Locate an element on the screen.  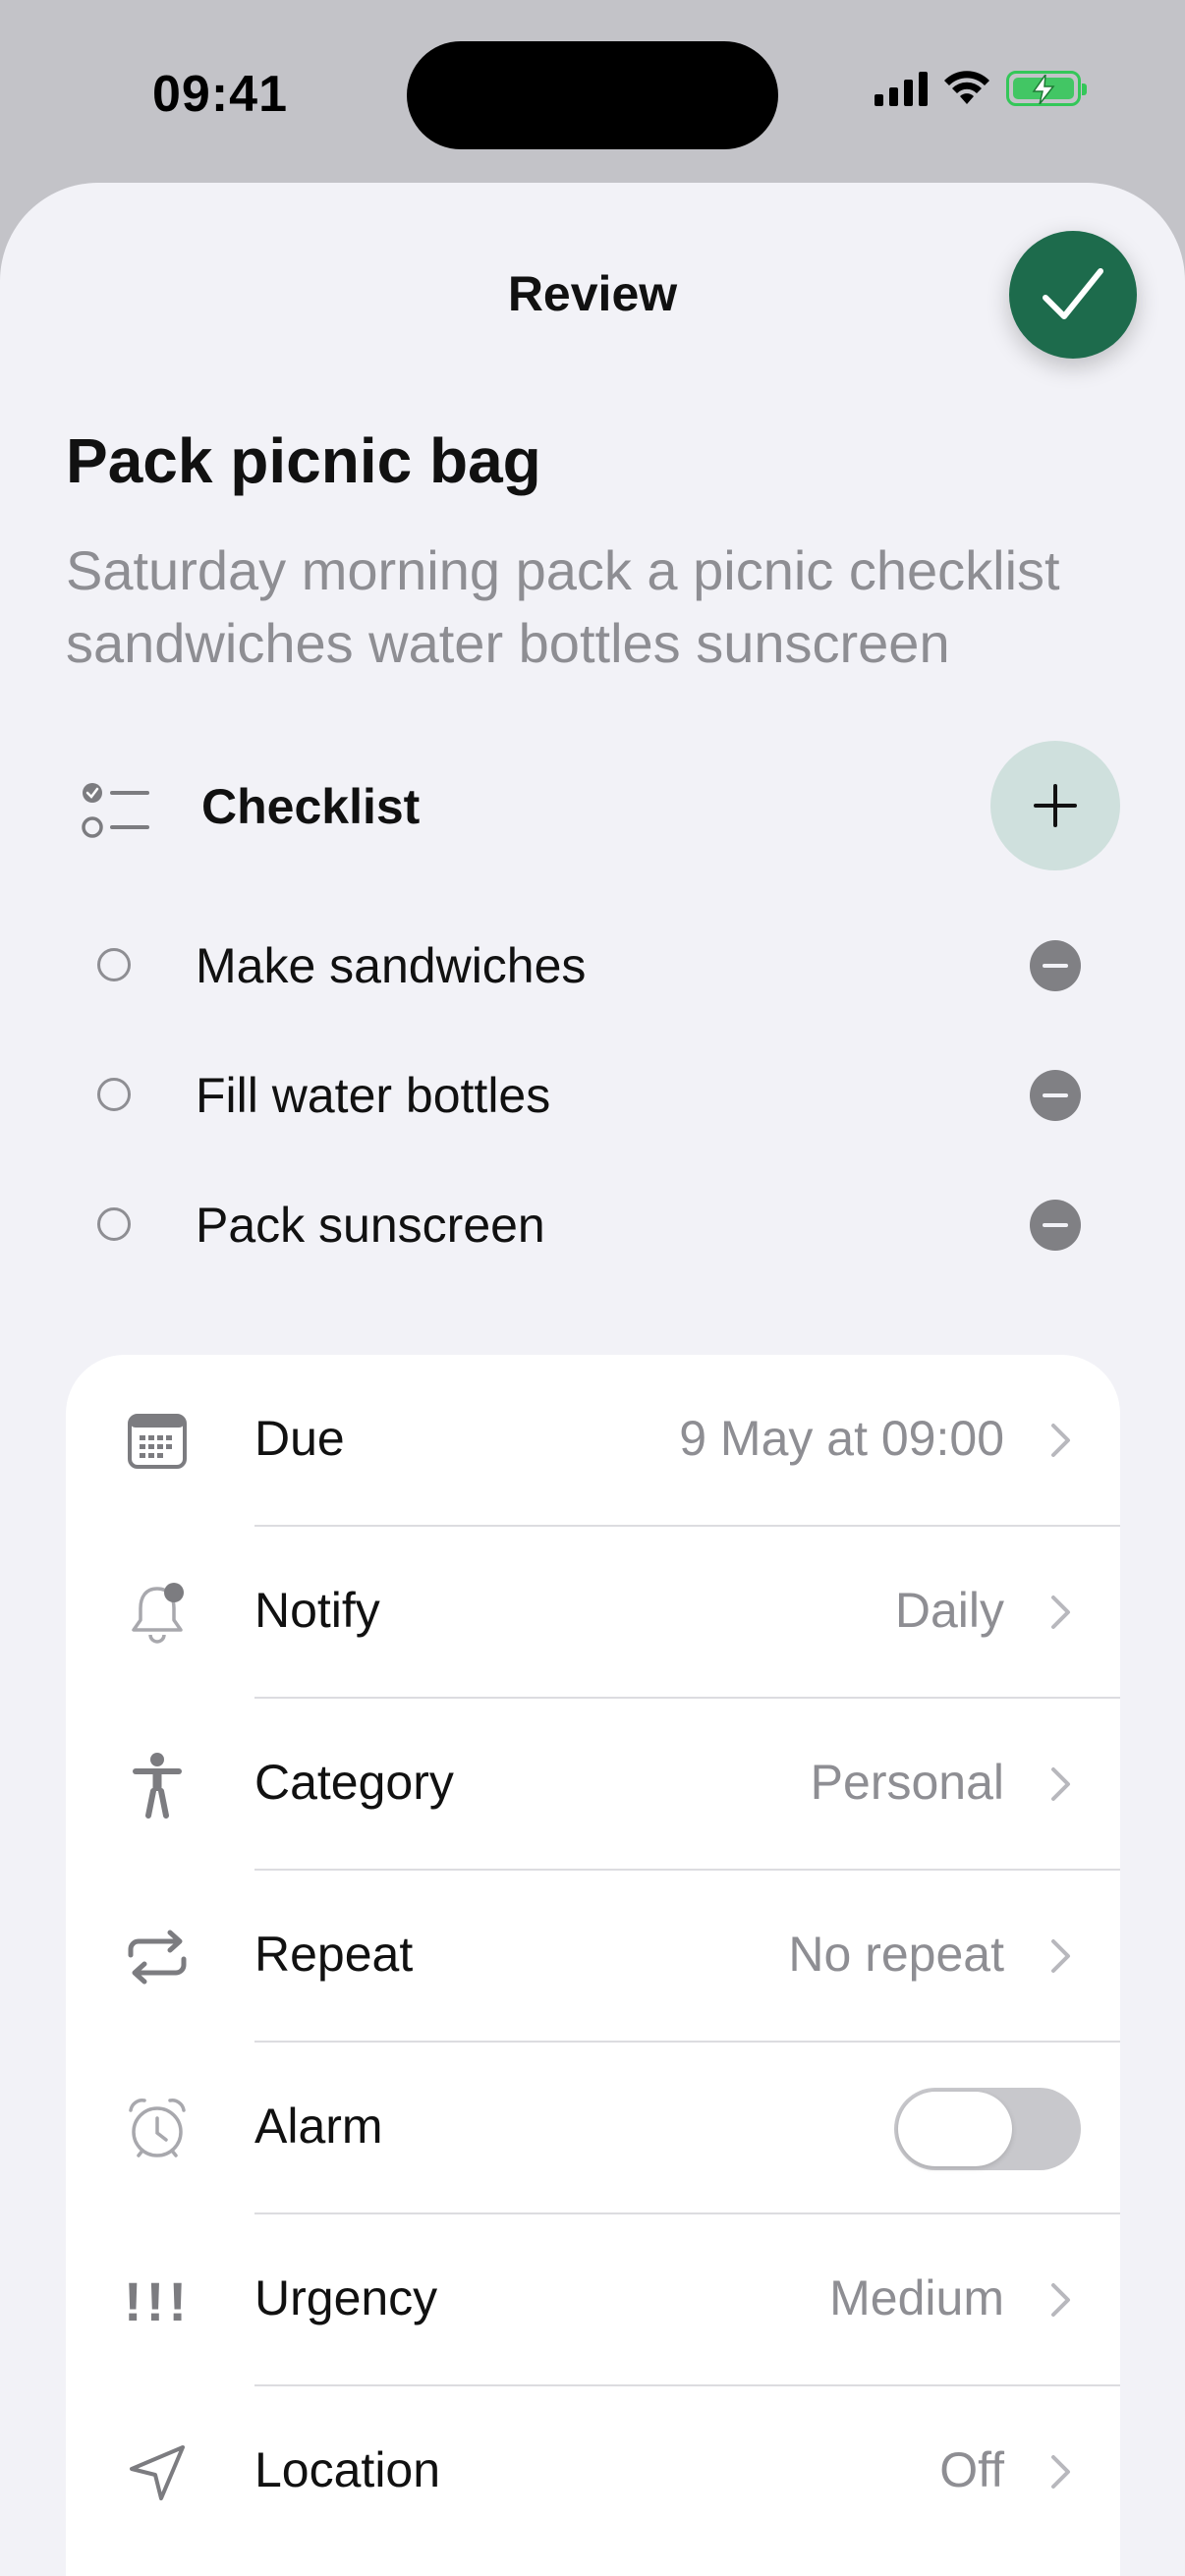
sheet-title: Review is located at coordinates (592, 293).